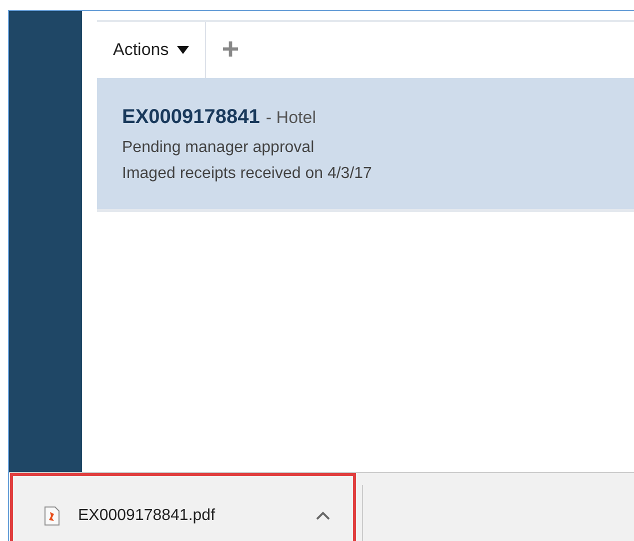  Describe the element at coordinates (219, 148) in the screenshot. I see `expense-status: Pending manager approval` at that location.